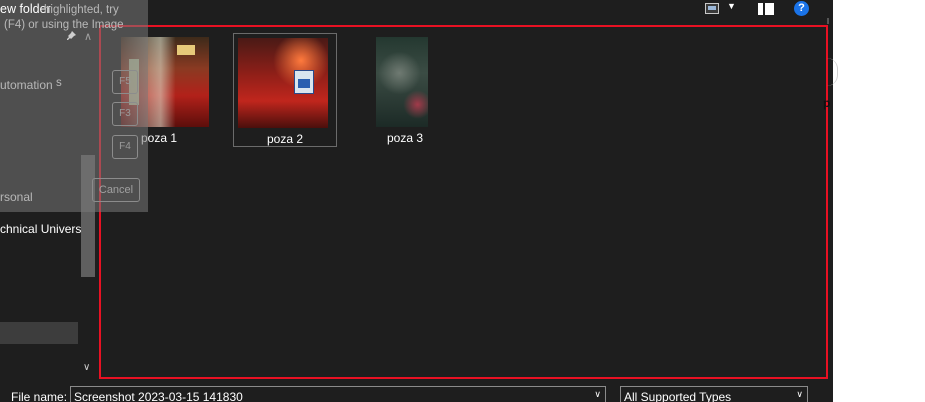  I want to click on nav-item-university: chnical Universi, so click(42, 229).